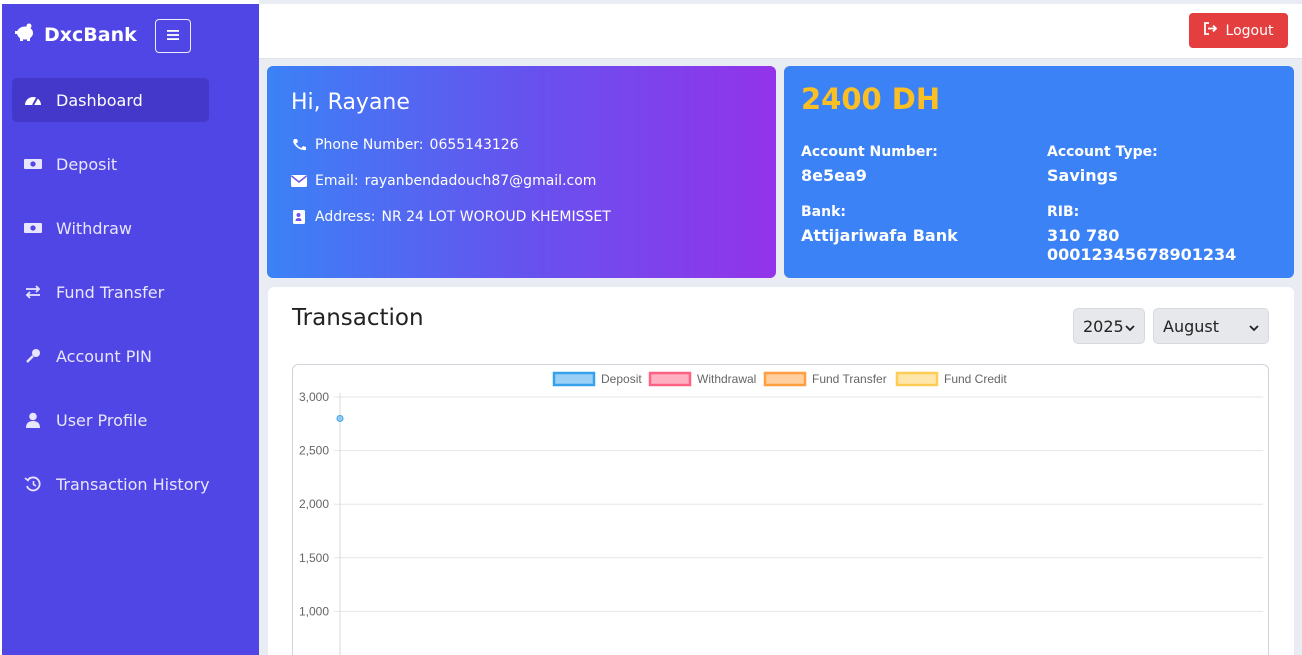  I want to click on account-type-label: Account Type:, so click(1102, 152).